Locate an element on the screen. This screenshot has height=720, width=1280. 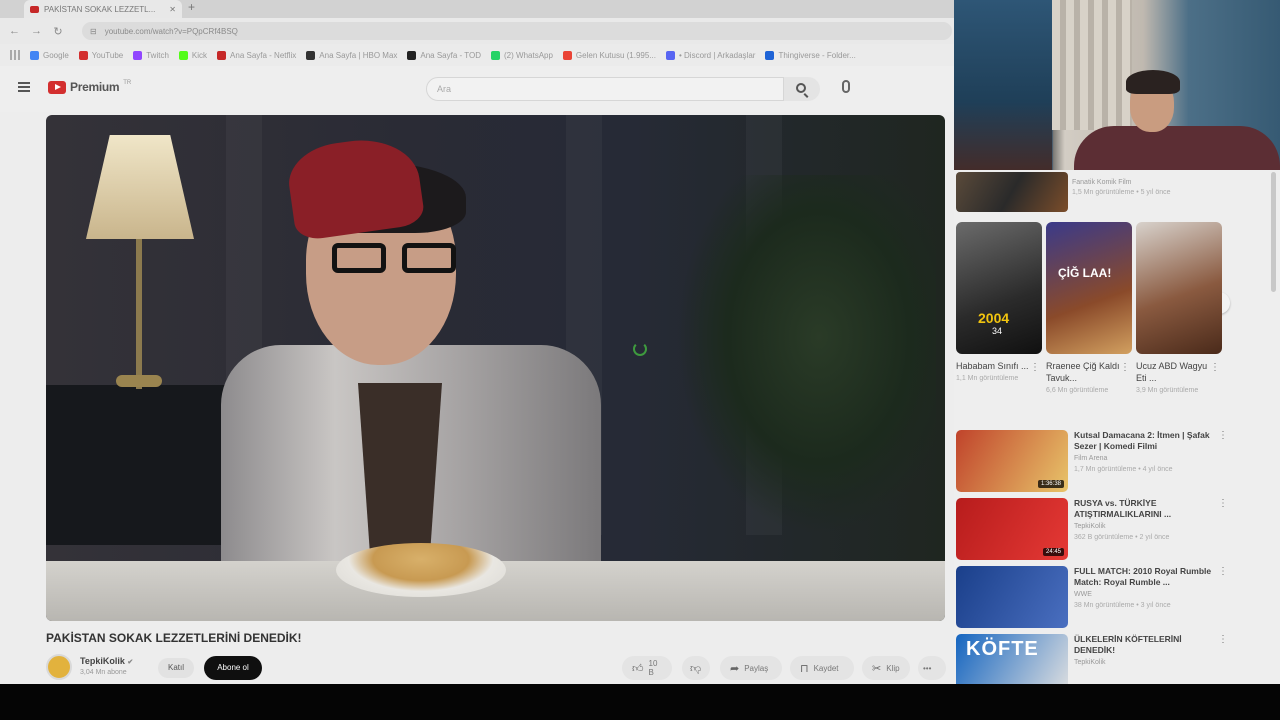
video-duration: 1:36:38 is located at coordinates (1050, 484).